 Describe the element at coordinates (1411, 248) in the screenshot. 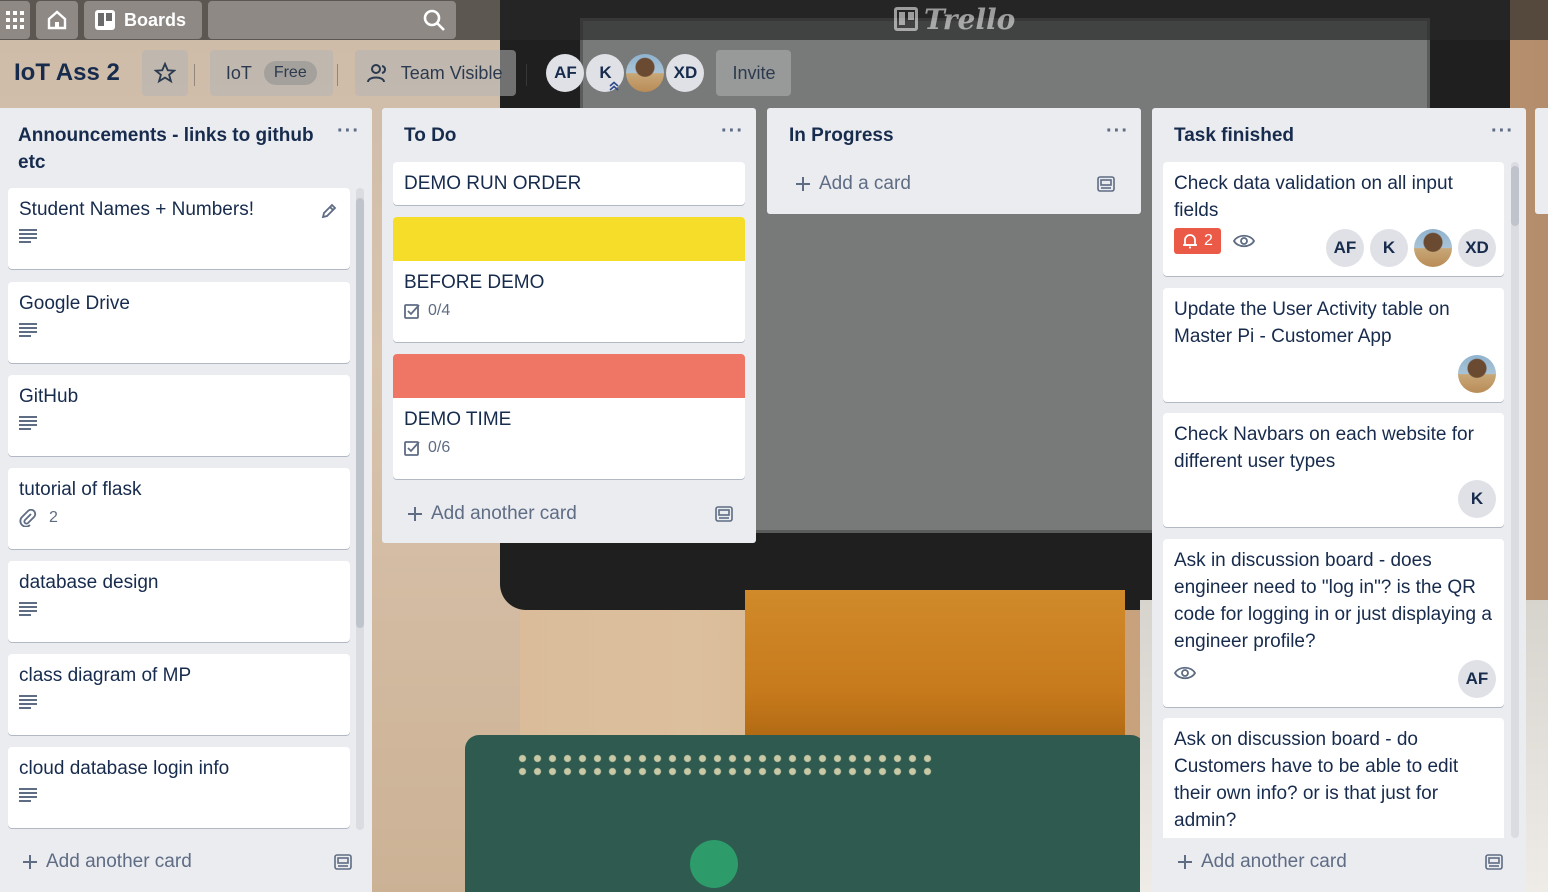

I see `card-members: AF K XD` at that location.